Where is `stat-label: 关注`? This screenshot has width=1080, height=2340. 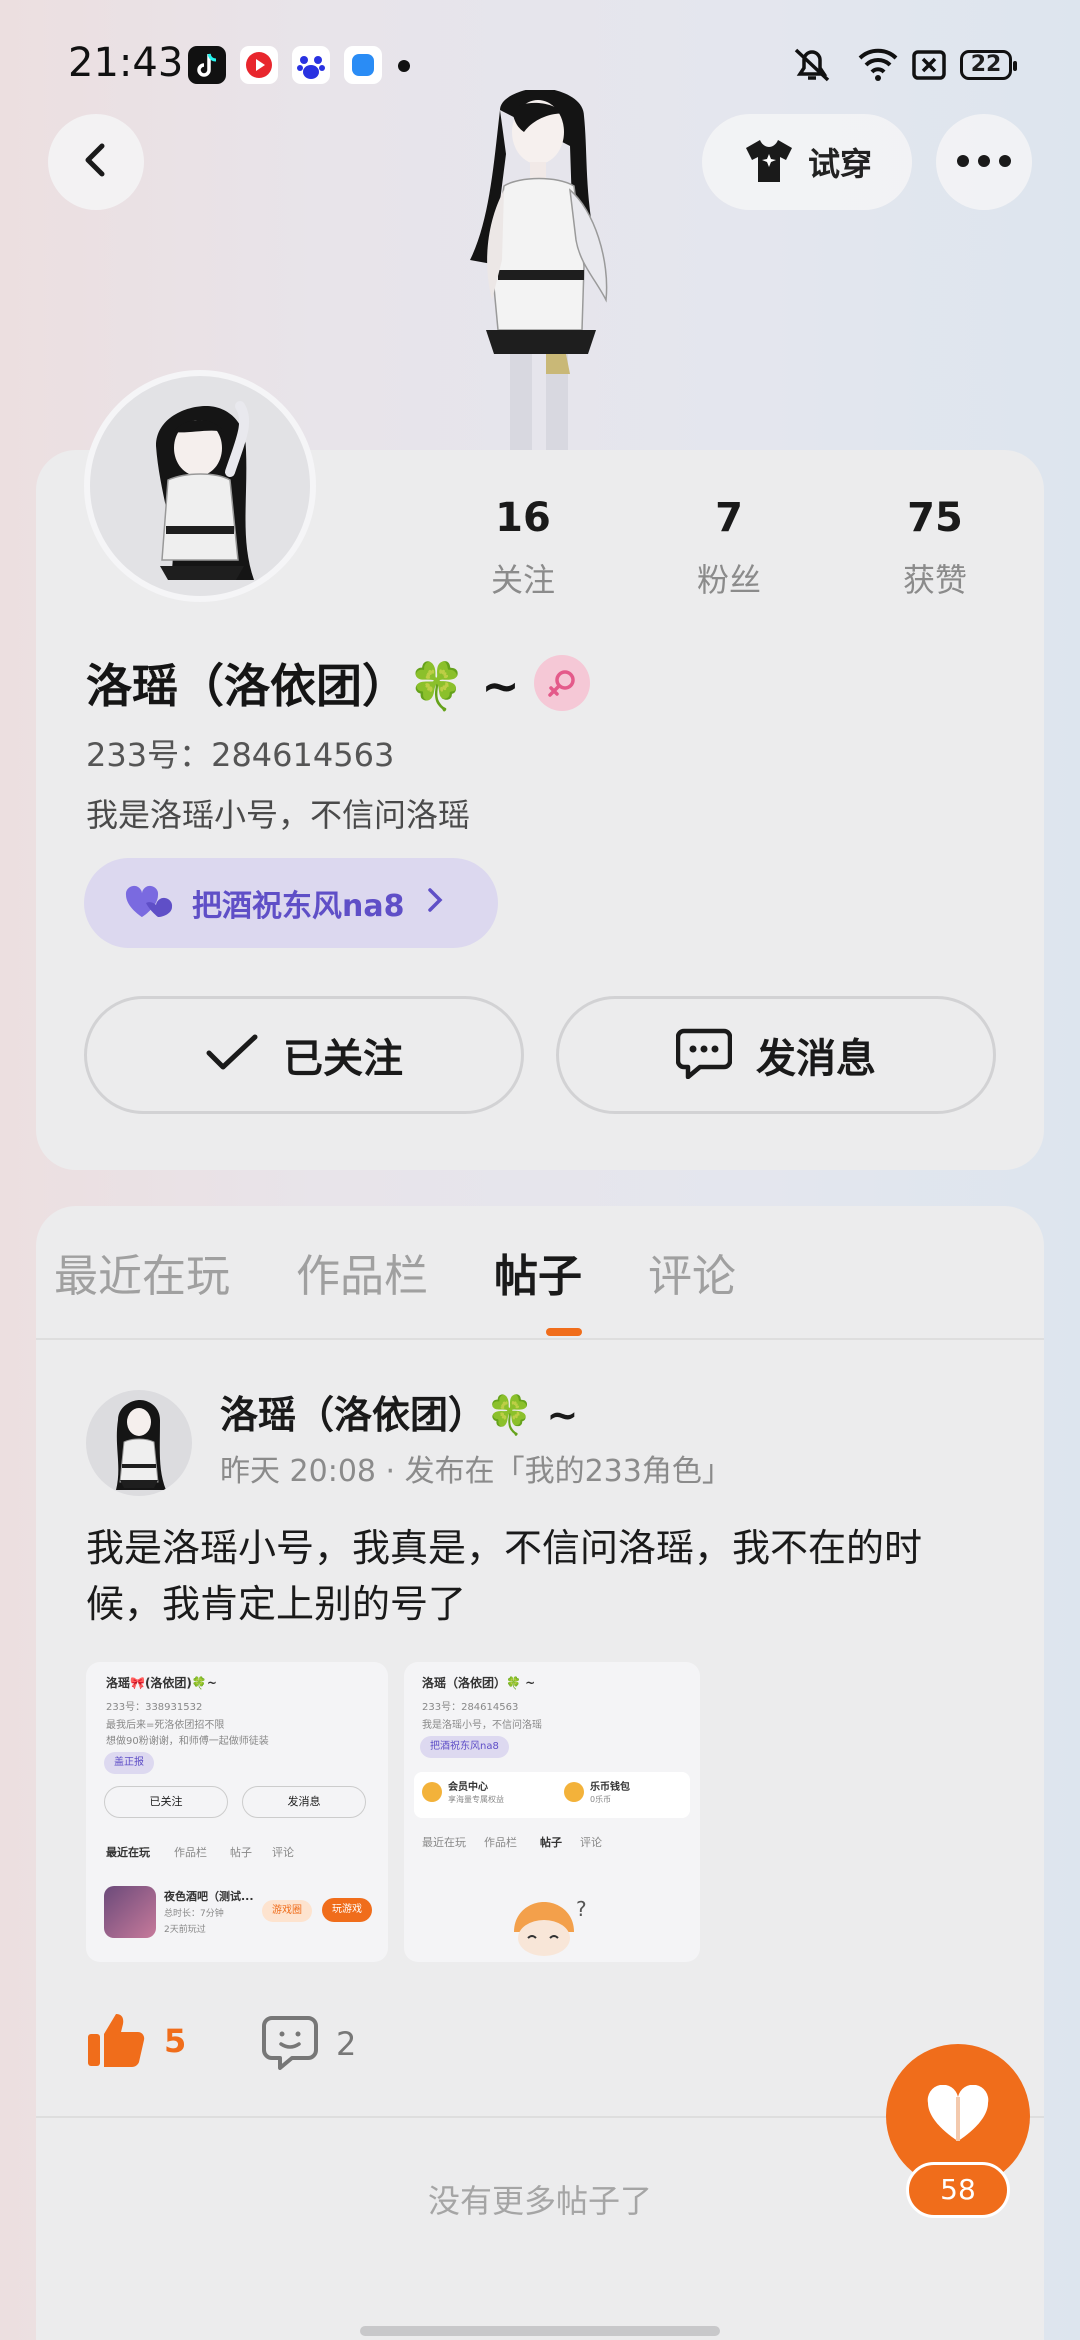 stat-label: 关注 is located at coordinates (522, 580).